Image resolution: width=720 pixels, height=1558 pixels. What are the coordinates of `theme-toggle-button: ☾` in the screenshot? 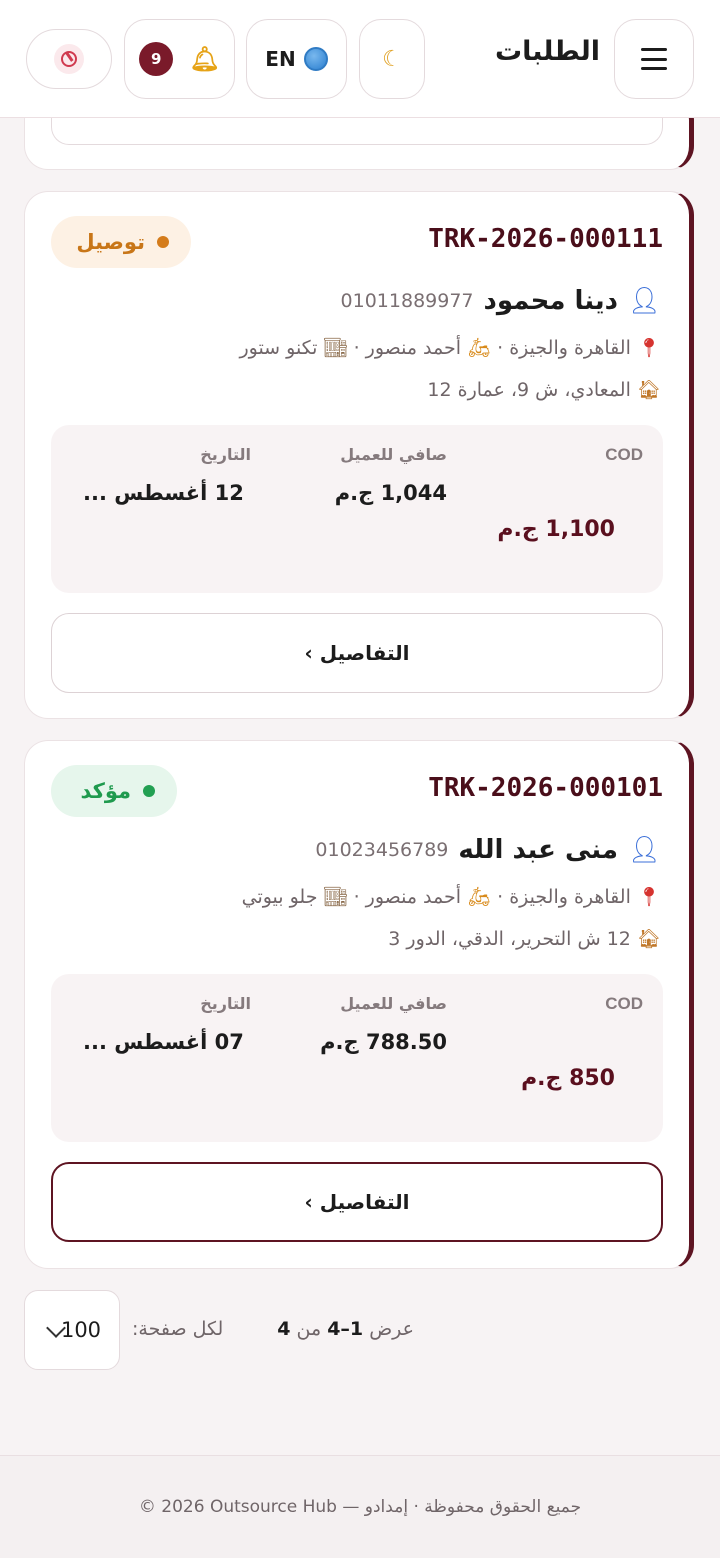 It's located at (392, 59).